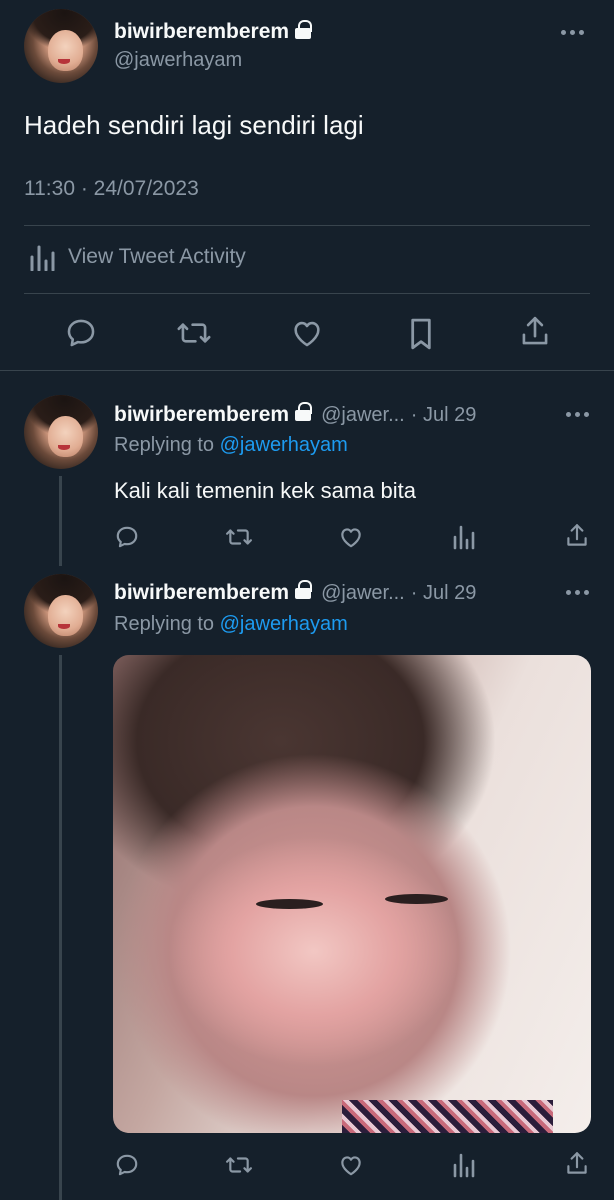 This screenshot has width=614, height=1200. What do you see at coordinates (194, 125) in the screenshot?
I see `tweet-text: Hadeh sendiri lagi sendiri lagi` at bounding box center [194, 125].